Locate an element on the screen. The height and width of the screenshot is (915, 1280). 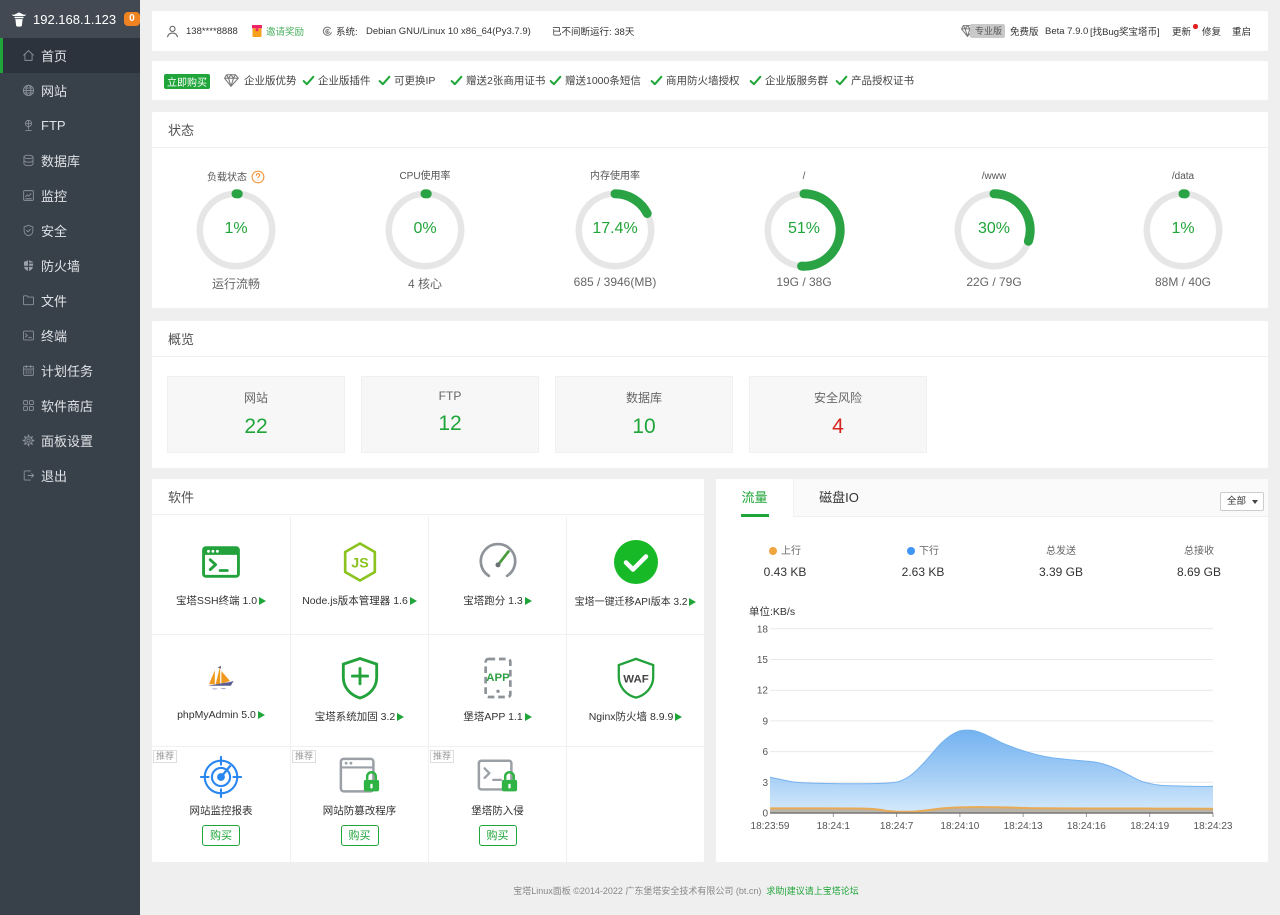
svg-text: 18:24:7 is located at coordinates (897, 826).